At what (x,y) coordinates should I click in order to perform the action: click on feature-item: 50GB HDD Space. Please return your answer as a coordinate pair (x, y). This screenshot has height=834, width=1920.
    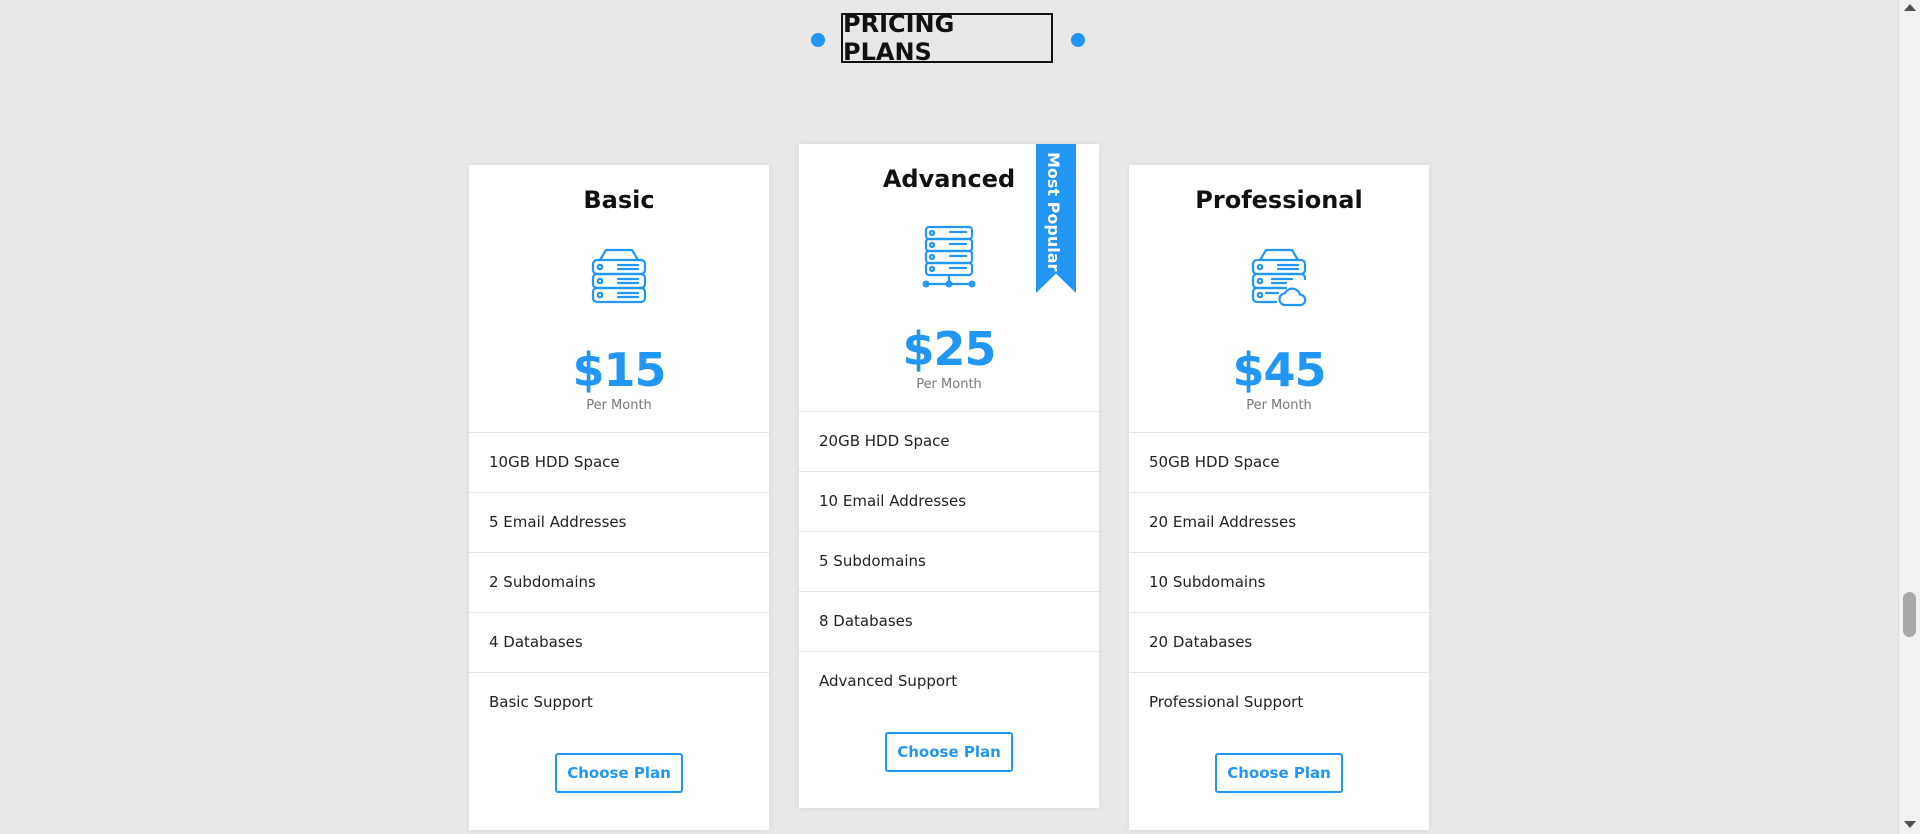
    Looking at the image, I should click on (1279, 463).